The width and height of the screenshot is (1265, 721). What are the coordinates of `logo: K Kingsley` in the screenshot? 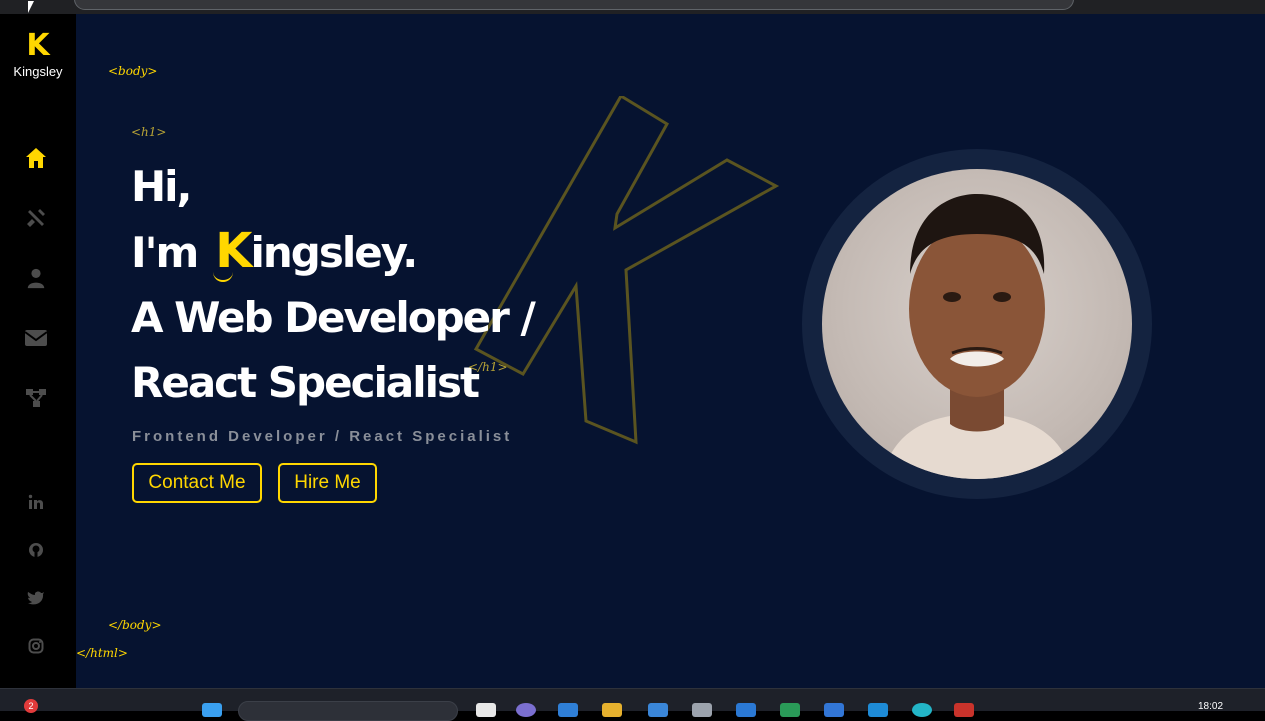 It's located at (38, 54).